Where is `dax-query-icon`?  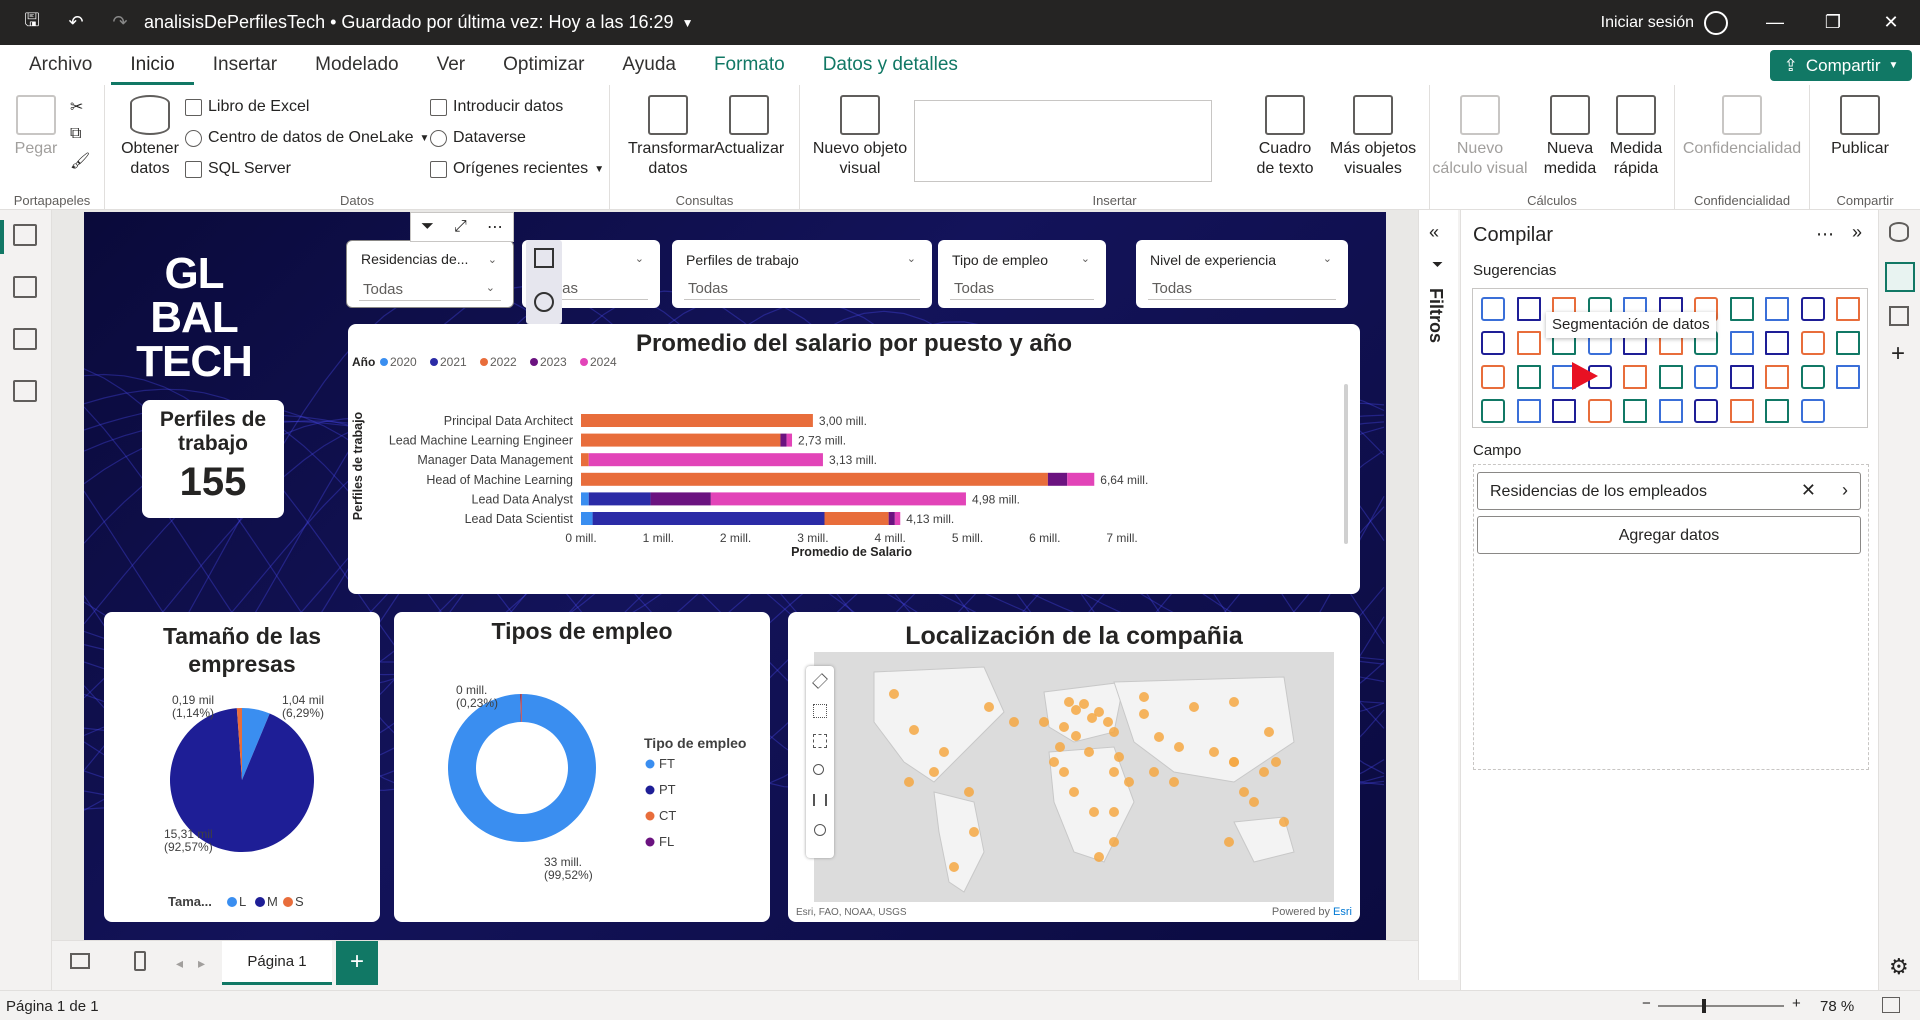 dax-query-icon is located at coordinates (25, 391).